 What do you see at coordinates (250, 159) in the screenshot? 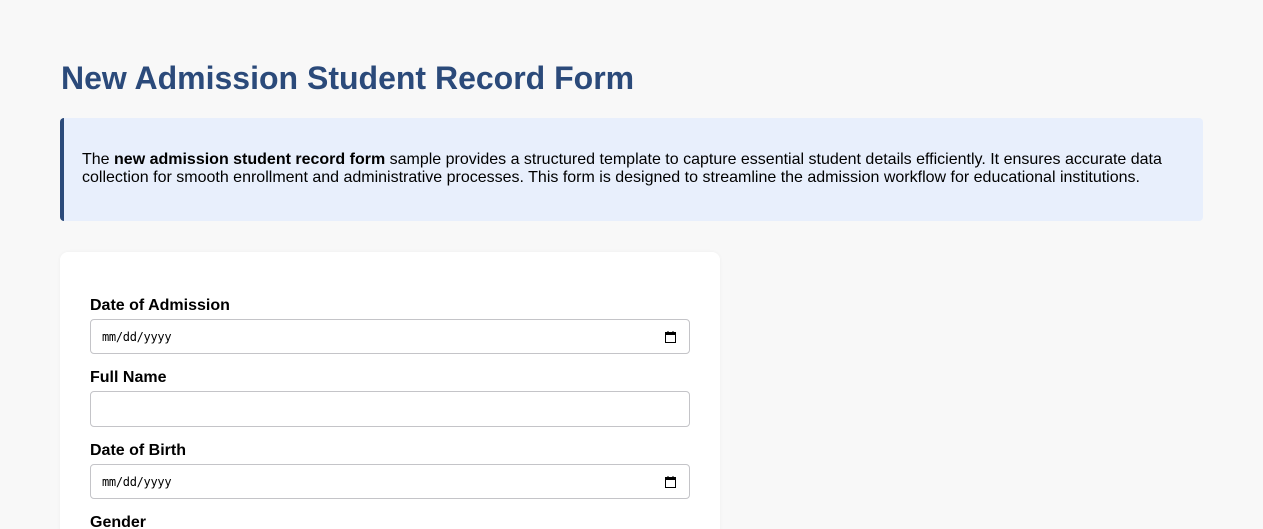
I see `intro-emphasis: new admission student record form` at bounding box center [250, 159].